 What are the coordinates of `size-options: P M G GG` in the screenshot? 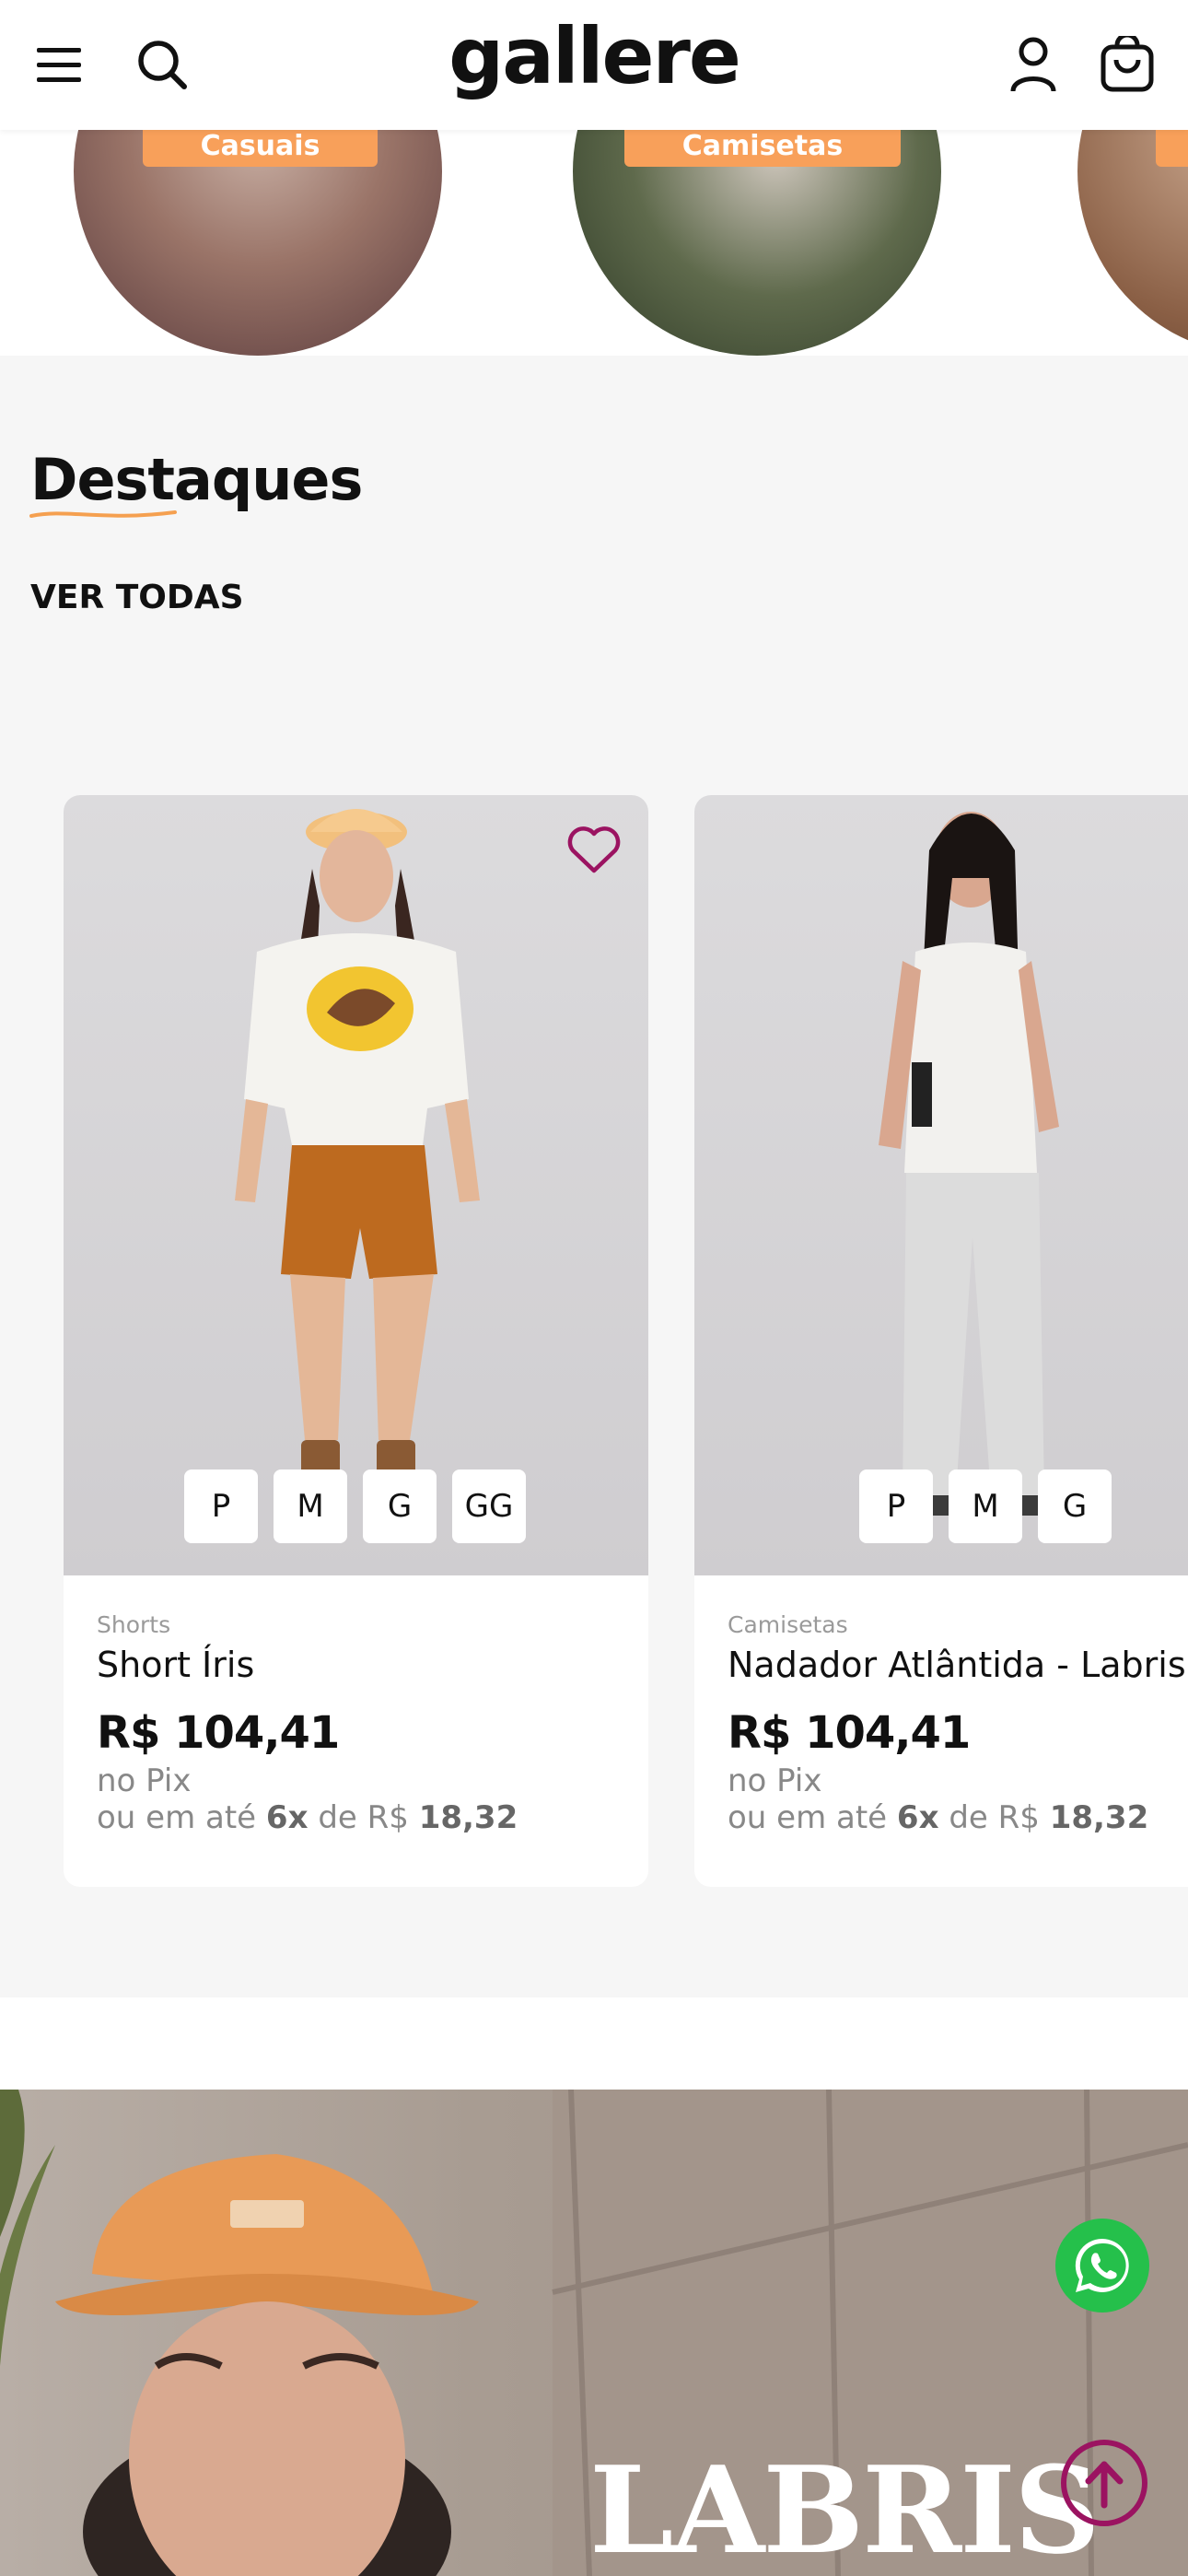 It's located at (355, 1506).